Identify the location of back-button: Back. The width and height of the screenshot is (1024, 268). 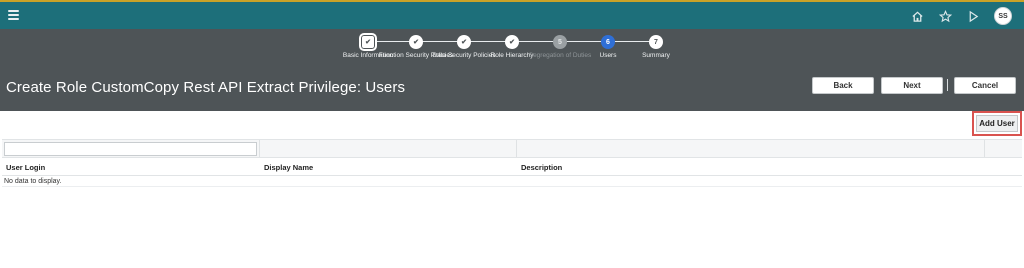
(843, 85).